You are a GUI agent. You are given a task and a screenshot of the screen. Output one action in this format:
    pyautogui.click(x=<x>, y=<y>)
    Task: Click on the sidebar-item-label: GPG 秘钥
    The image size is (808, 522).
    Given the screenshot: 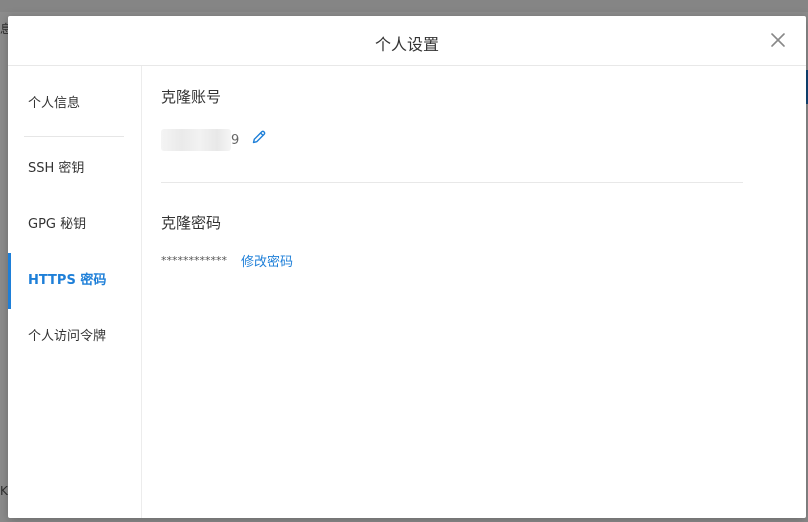 What is the action you would take?
    pyautogui.click(x=57, y=224)
    